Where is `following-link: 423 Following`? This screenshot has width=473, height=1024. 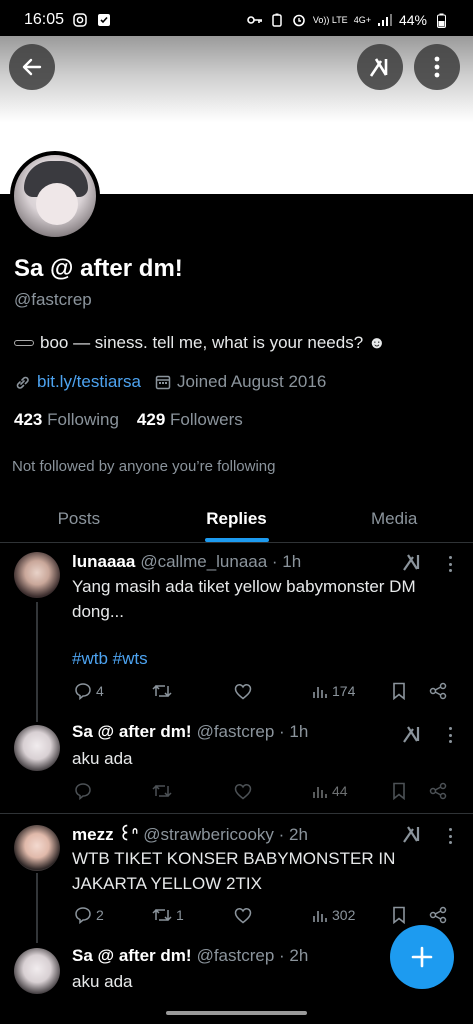 following-link: 423 Following is located at coordinates (66, 420).